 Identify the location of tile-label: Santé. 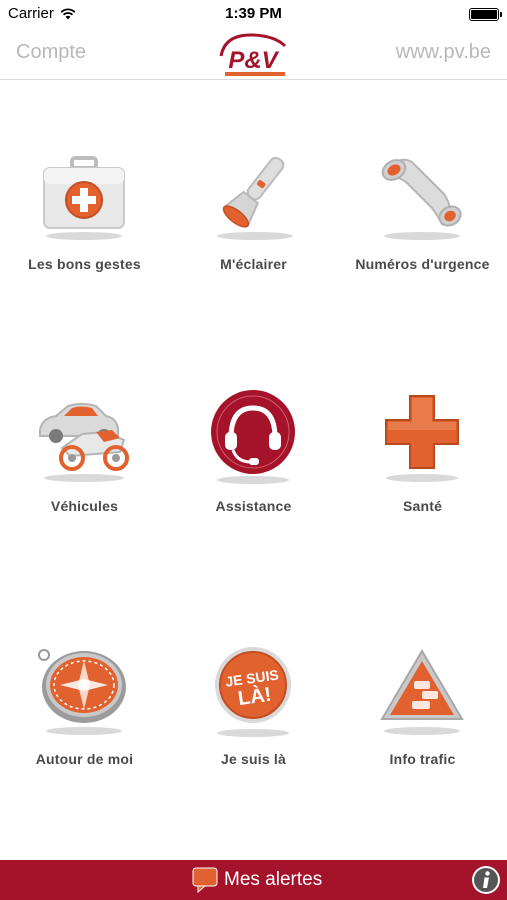
(422, 506).